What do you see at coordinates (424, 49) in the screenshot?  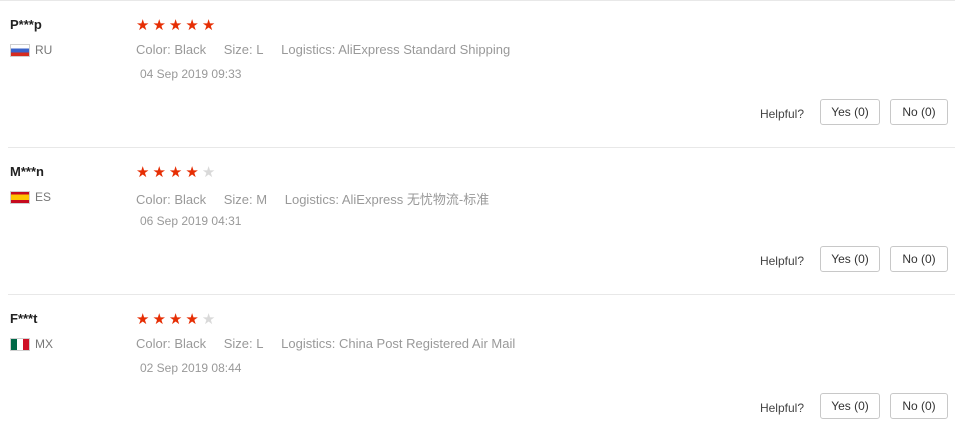 I see `logistics-value: AliExpress Standard Shipping` at bounding box center [424, 49].